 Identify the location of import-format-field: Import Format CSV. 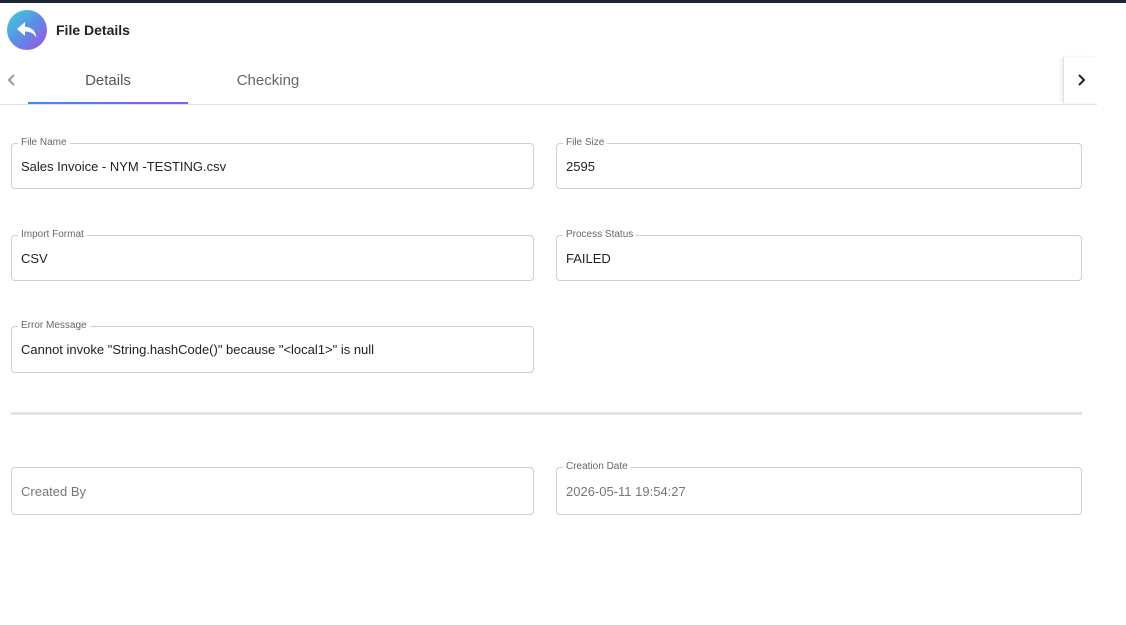
(272, 254).